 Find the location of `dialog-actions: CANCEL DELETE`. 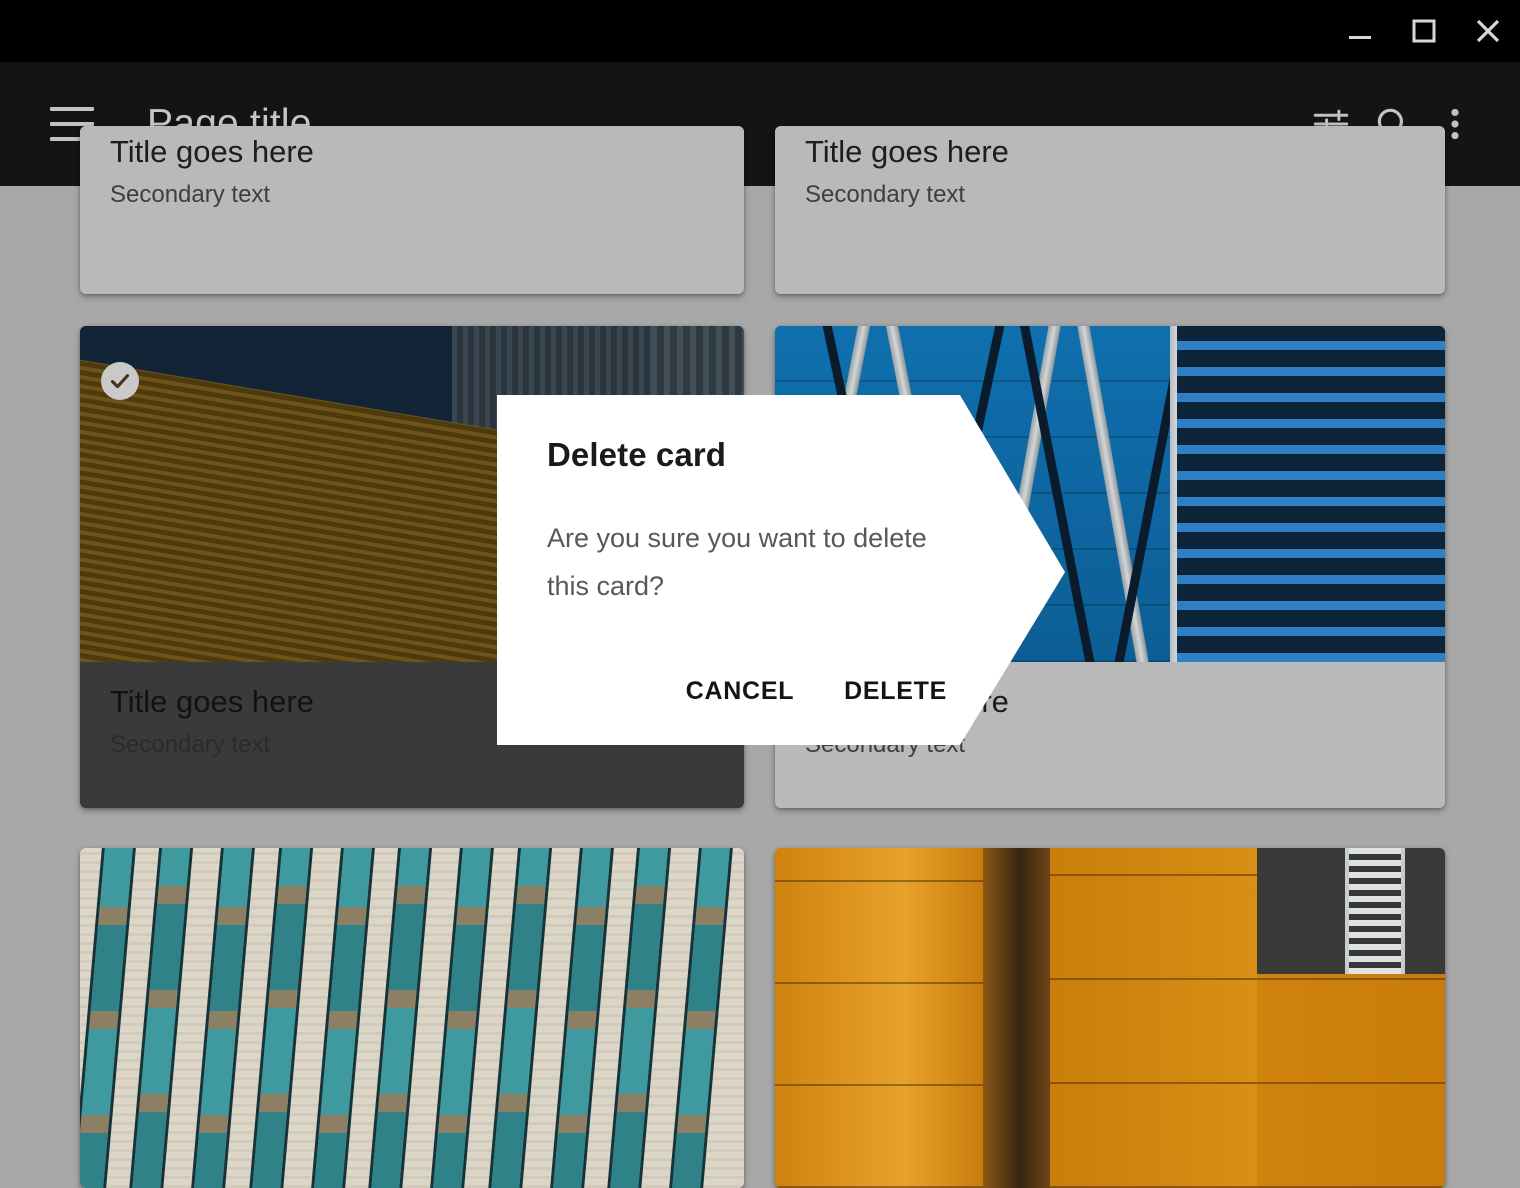

dialog-actions: CANCEL DELETE is located at coordinates (731, 691).